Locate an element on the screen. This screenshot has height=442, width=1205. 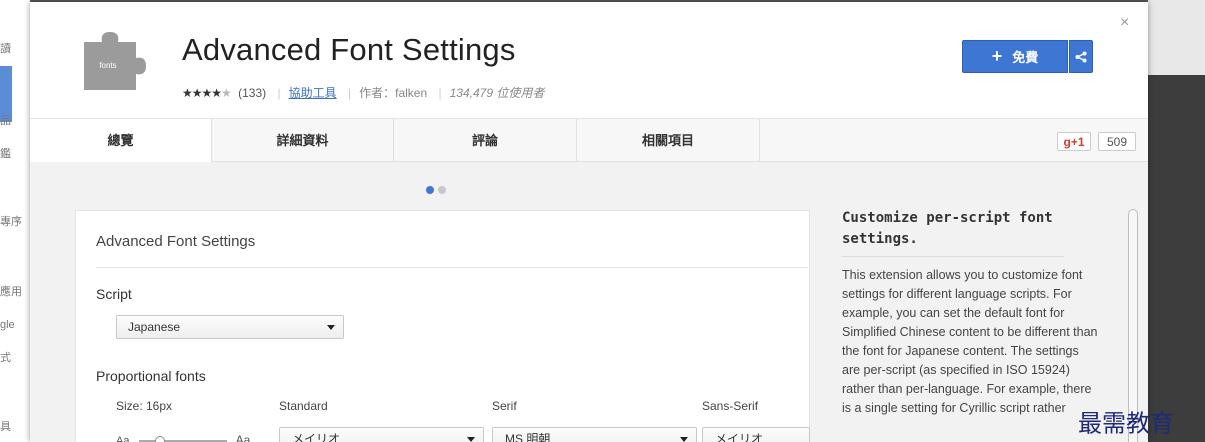
tab-bar: 總覽 詳細資料 評論 相關項目 g+1 509 is located at coordinates (589, 140).